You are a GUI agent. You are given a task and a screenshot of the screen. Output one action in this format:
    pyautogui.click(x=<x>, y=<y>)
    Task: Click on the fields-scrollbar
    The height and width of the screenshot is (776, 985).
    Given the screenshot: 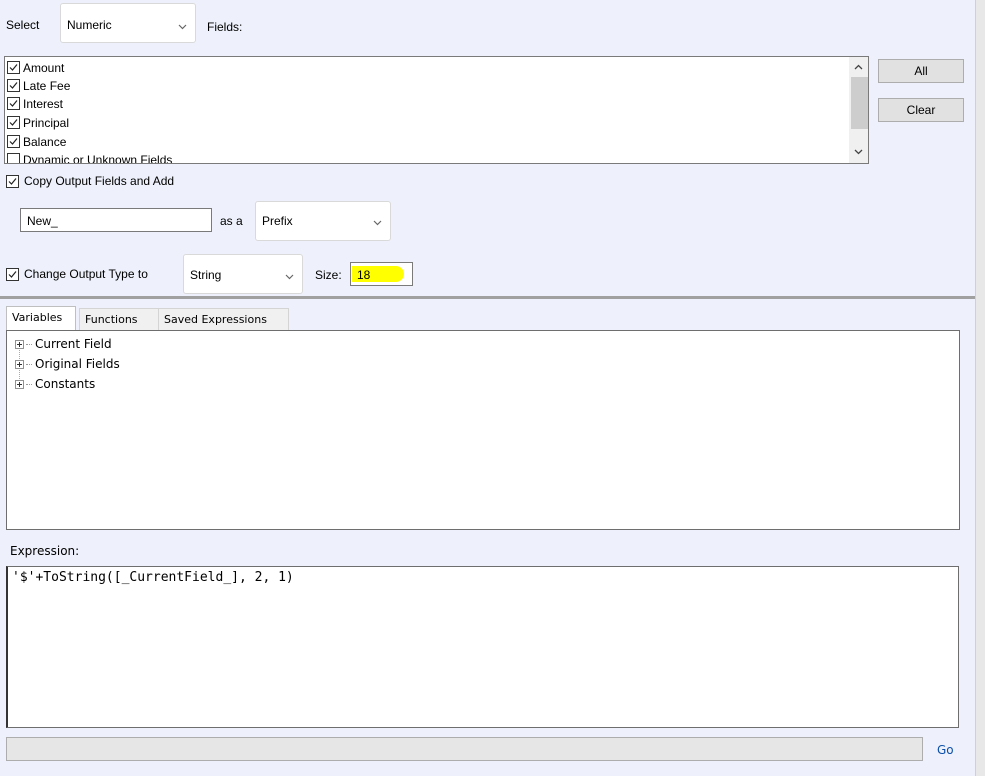 What is the action you would take?
    pyautogui.click(x=858, y=110)
    